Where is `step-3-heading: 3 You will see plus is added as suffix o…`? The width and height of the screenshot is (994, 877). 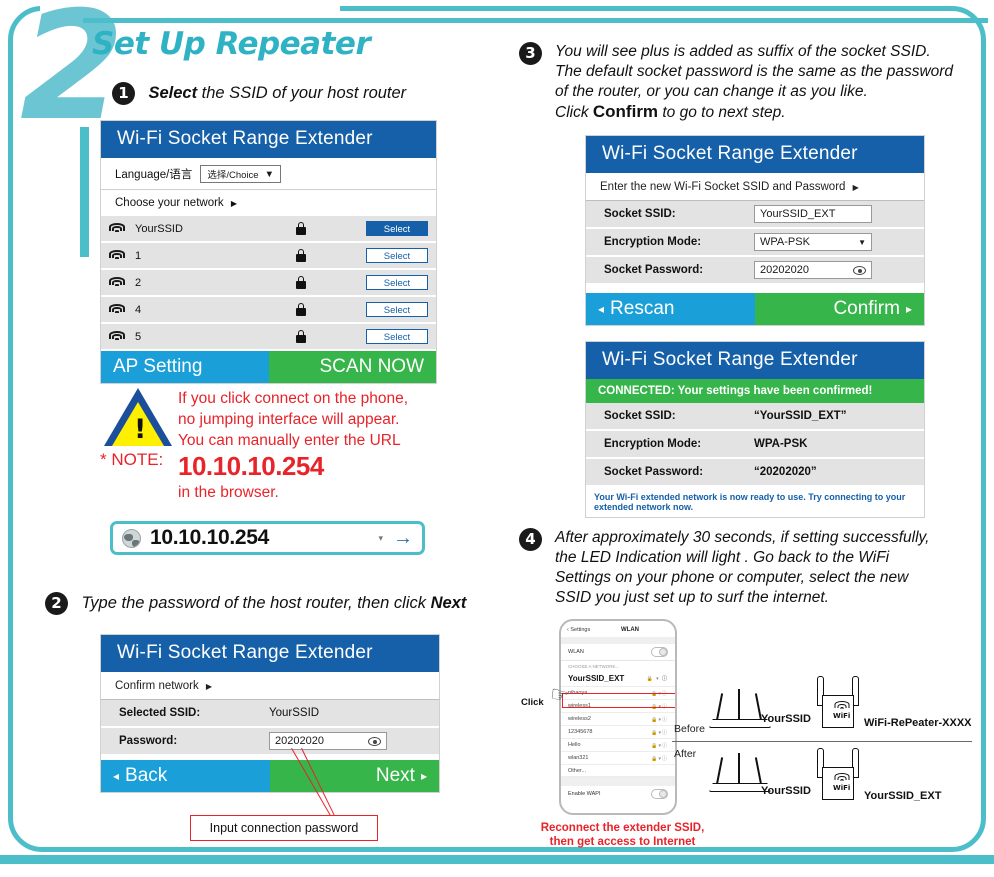 step-3-heading: 3 You will see plus is added as suffix o… is located at coordinates (744, 82).